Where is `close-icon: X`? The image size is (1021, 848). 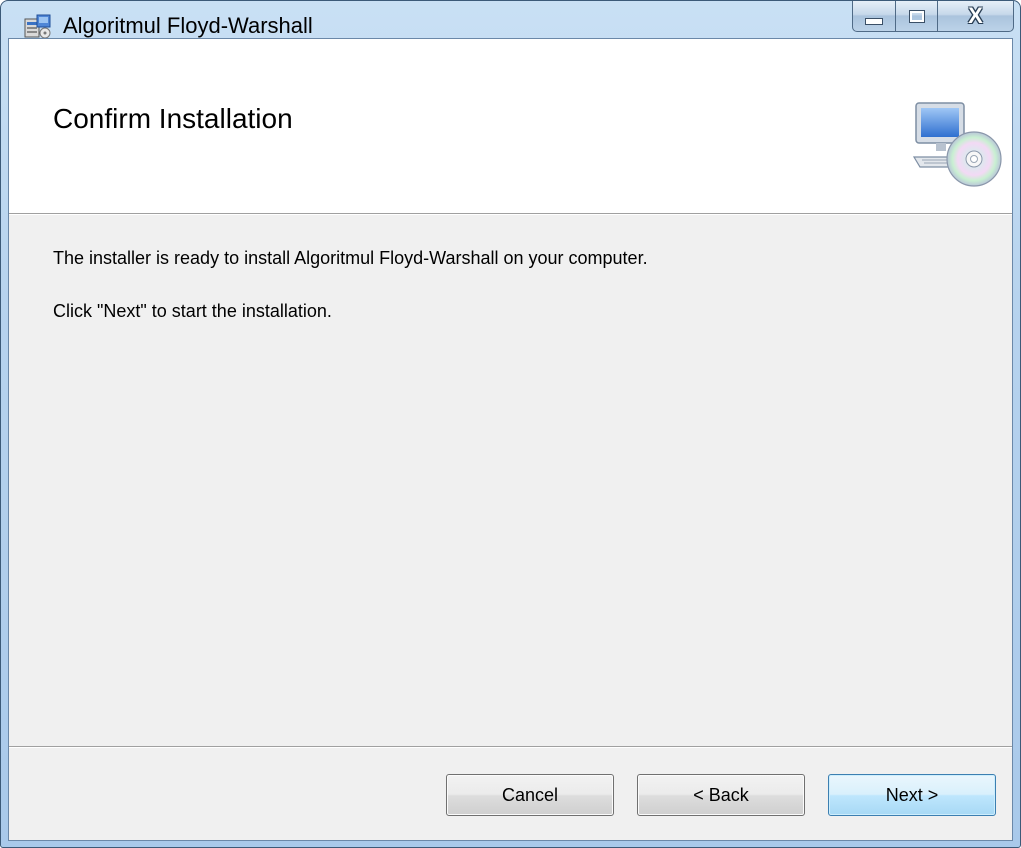
close-icon: X is located at coordinates (975, 15).